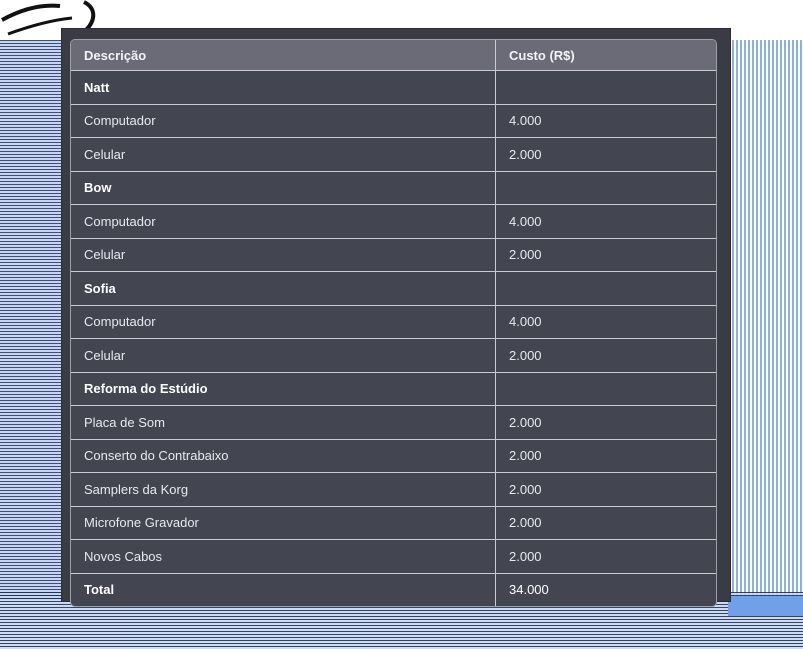 This screenshot has height=649, width=803. I want to click on table-group-row: Reforma do Estúdio, so click(393, 389).